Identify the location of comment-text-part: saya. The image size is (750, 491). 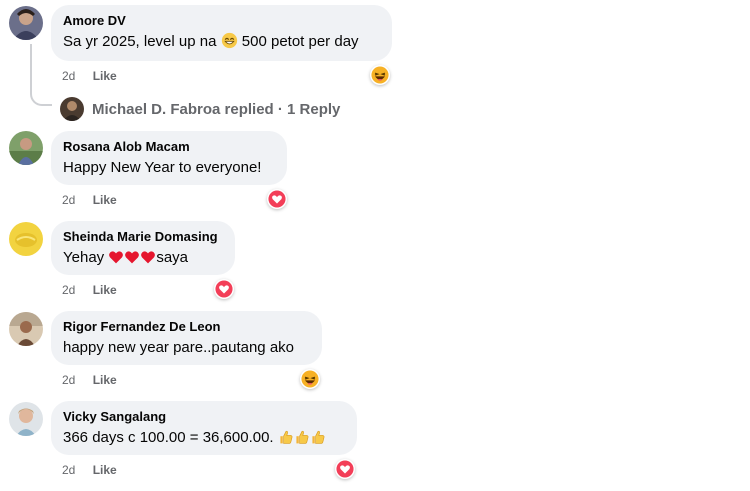
(172, 257).